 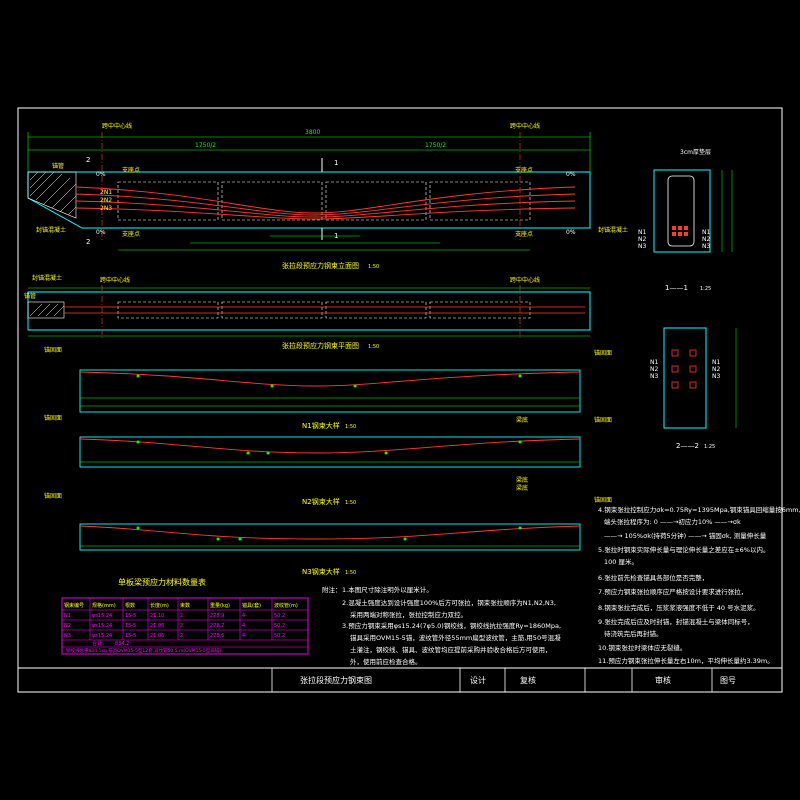 What do you see at coordinates (58, 166) in the screenshot?
I see `anchor-pipe-label: 锚管` at bounding box center [58, 166].